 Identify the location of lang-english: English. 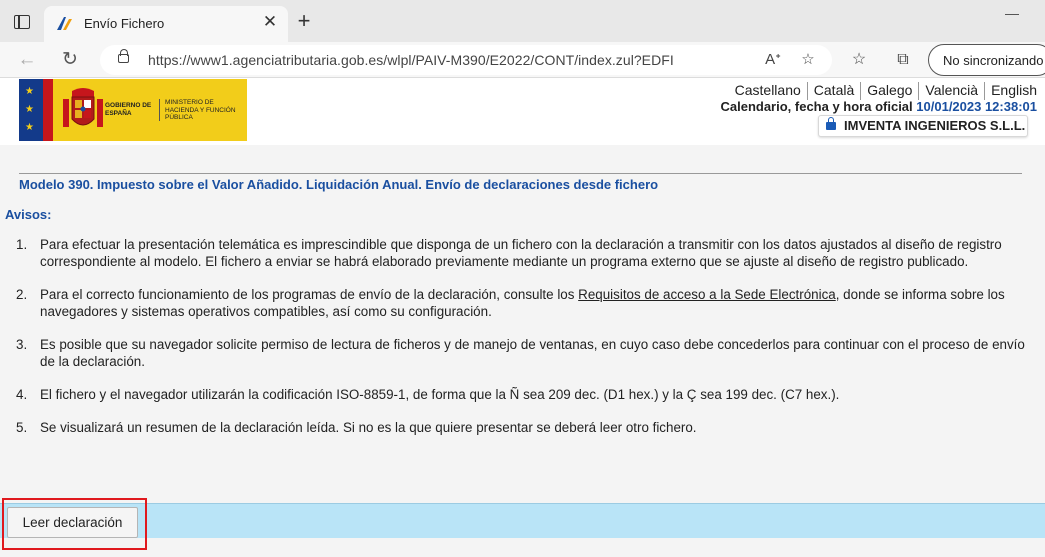
(1010, 91).